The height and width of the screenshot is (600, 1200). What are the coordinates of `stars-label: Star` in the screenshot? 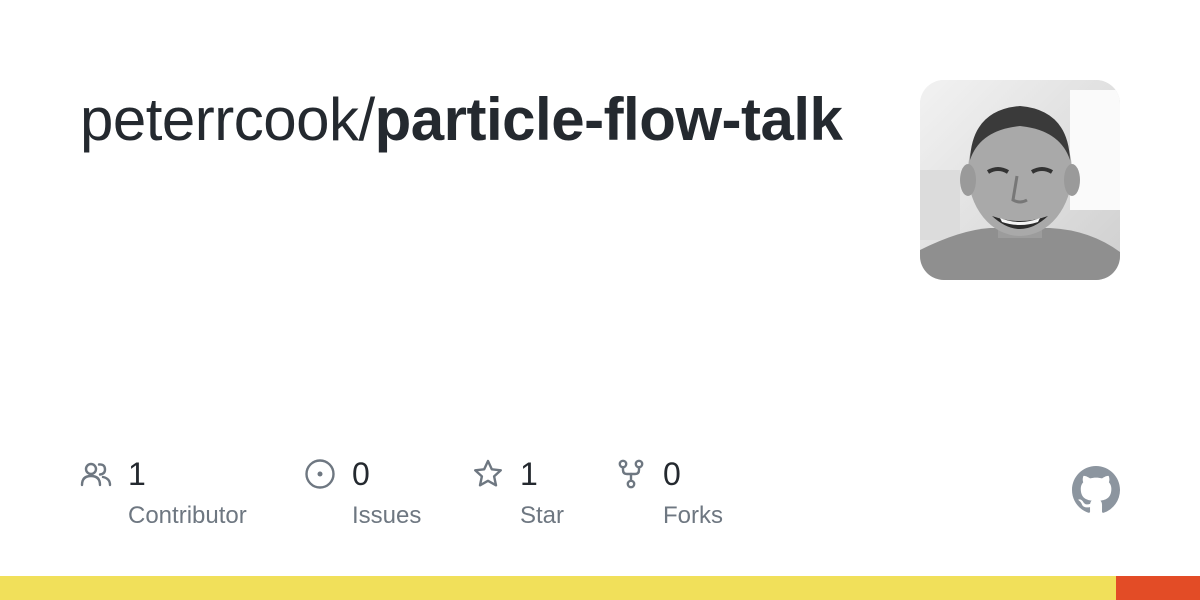 It's located at (542, 515).